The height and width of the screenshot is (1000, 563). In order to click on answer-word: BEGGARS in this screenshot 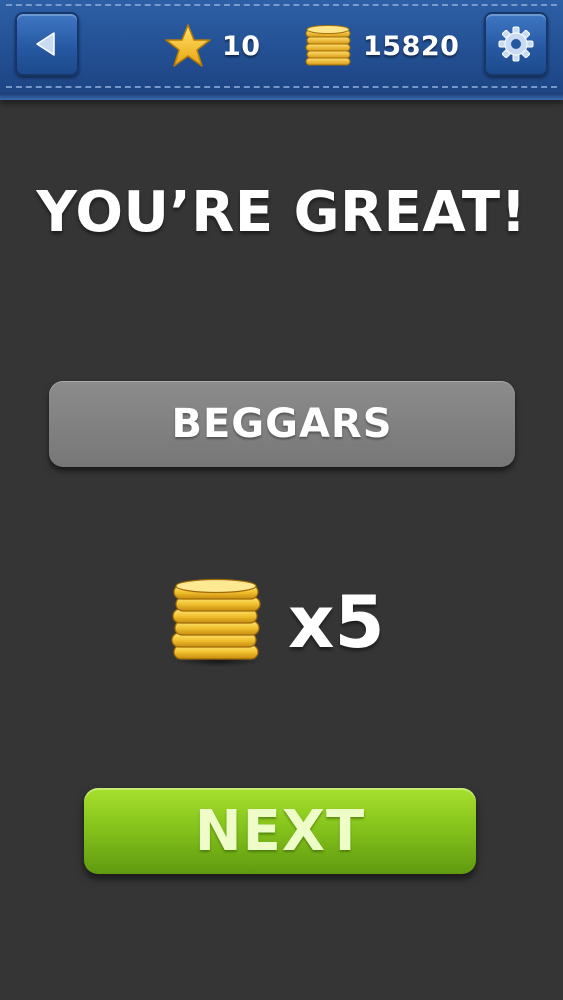, I will do `click(282, 424)`.